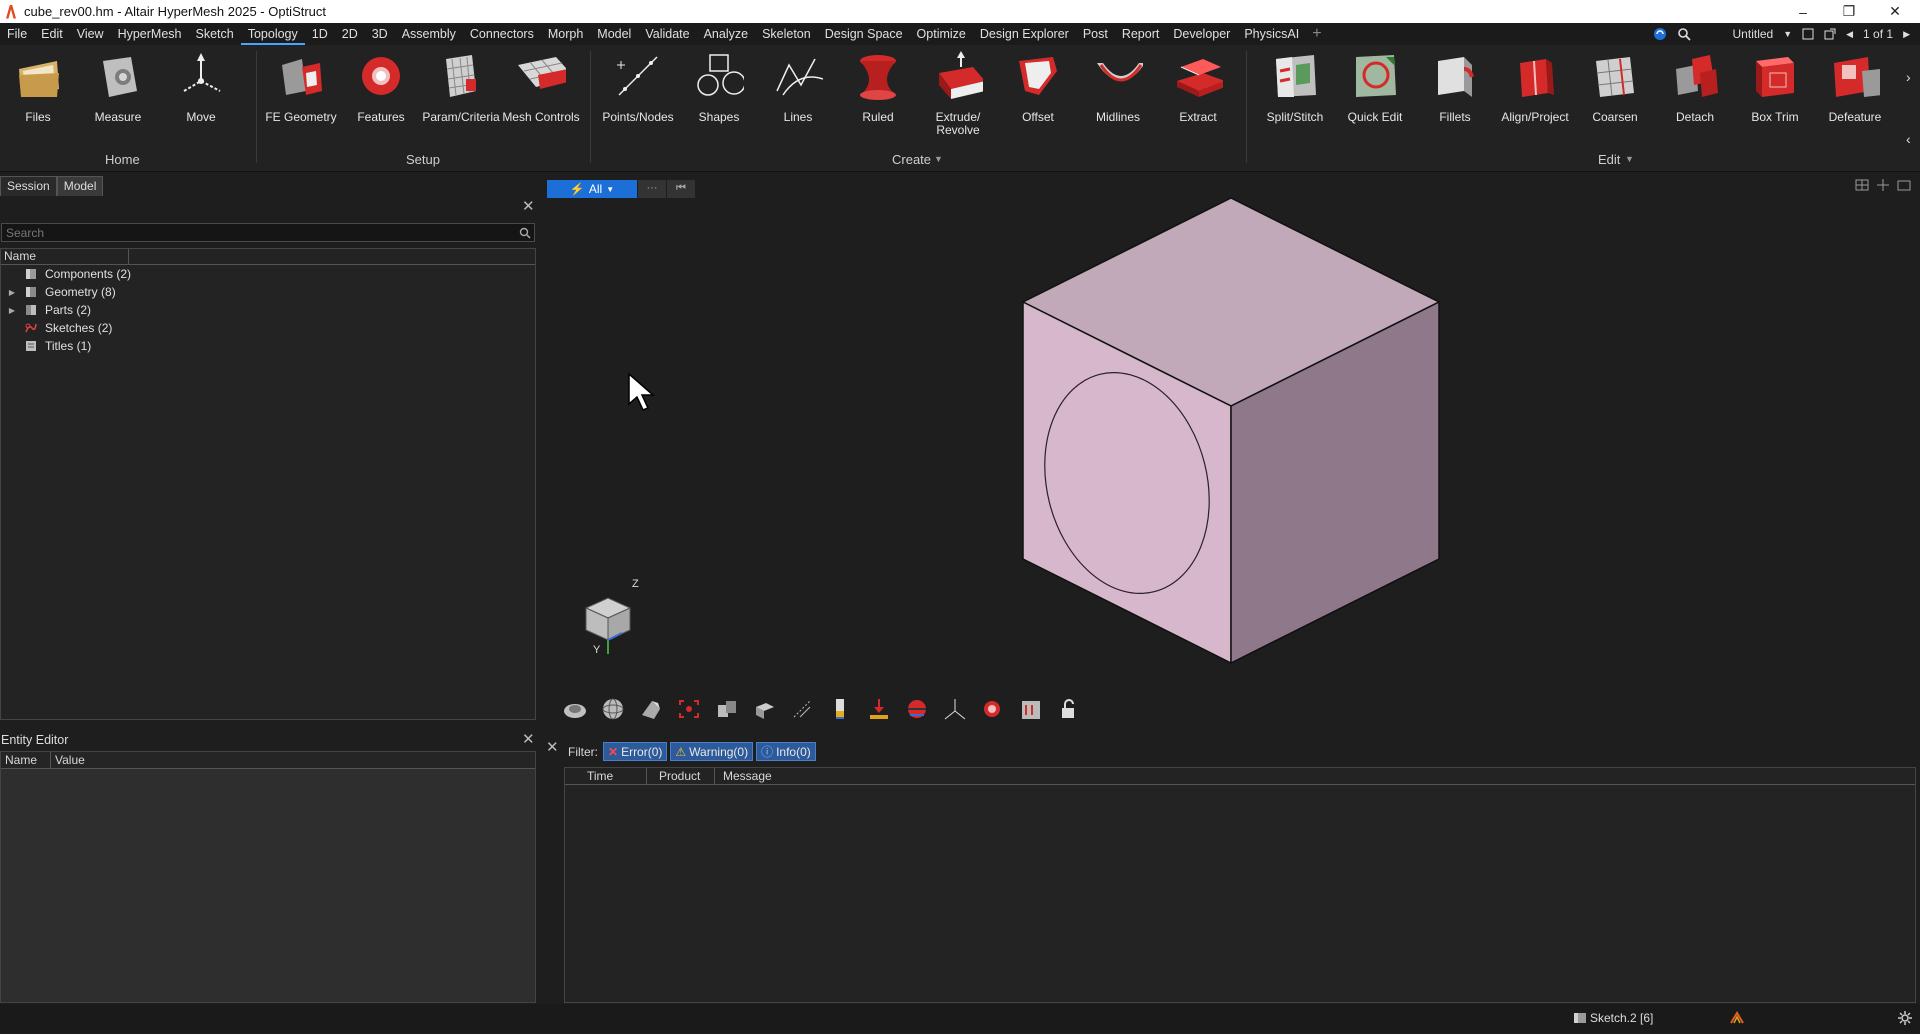 The height and width of the screenshot is (1034, 1920). What do you see at coordinates (1316, 34) in the screenshot?
I see `add-ribbon-button: +` at bounding box center [1316, 34].